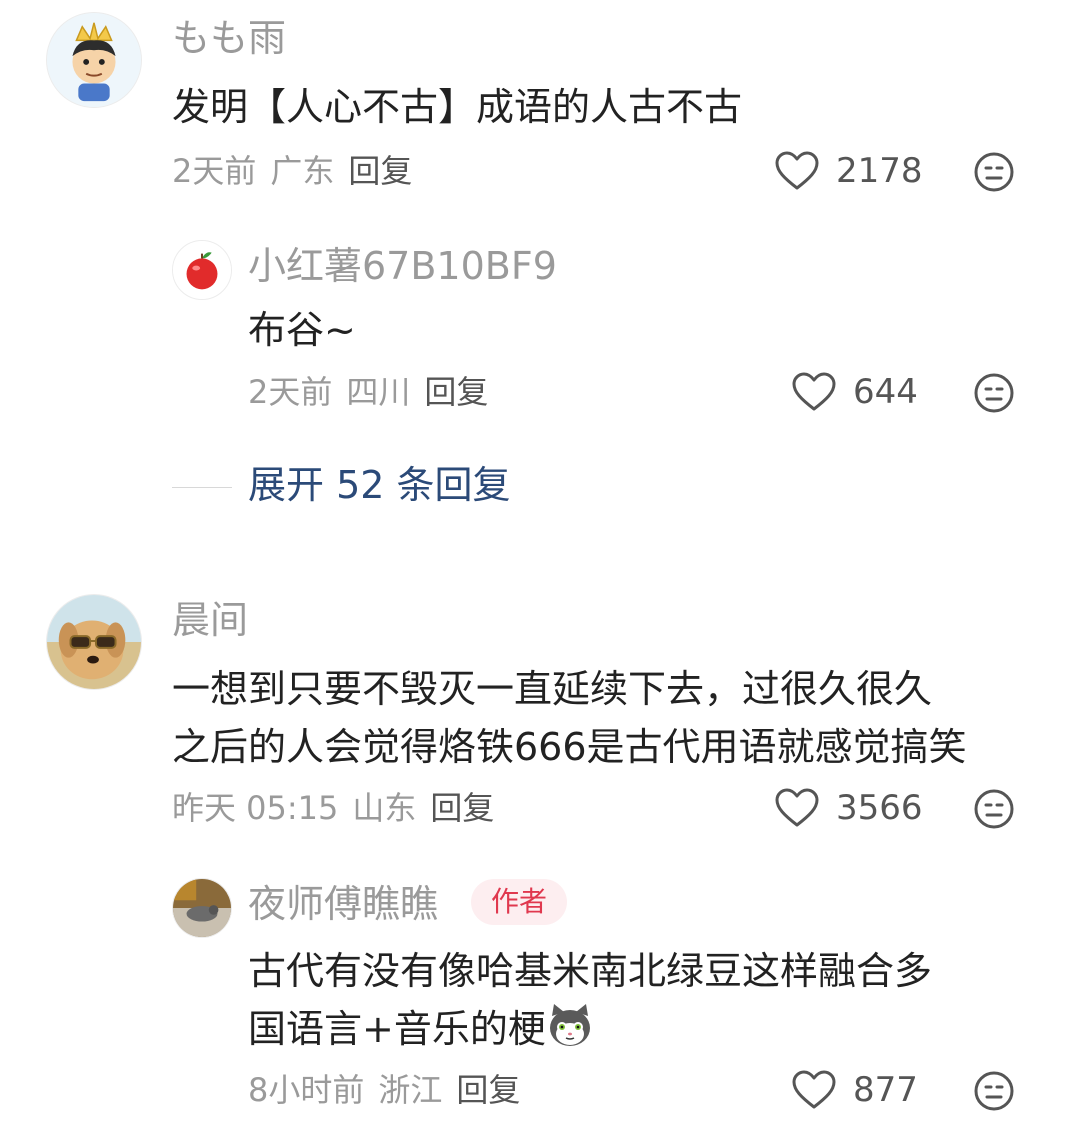 This screenshot has width=1080, height=1139. What do you see at coordinates (397, 1029) in the screenshot?
I see `comment-line: 国语言+音乐的梗` at bounding box center [397, 1029].